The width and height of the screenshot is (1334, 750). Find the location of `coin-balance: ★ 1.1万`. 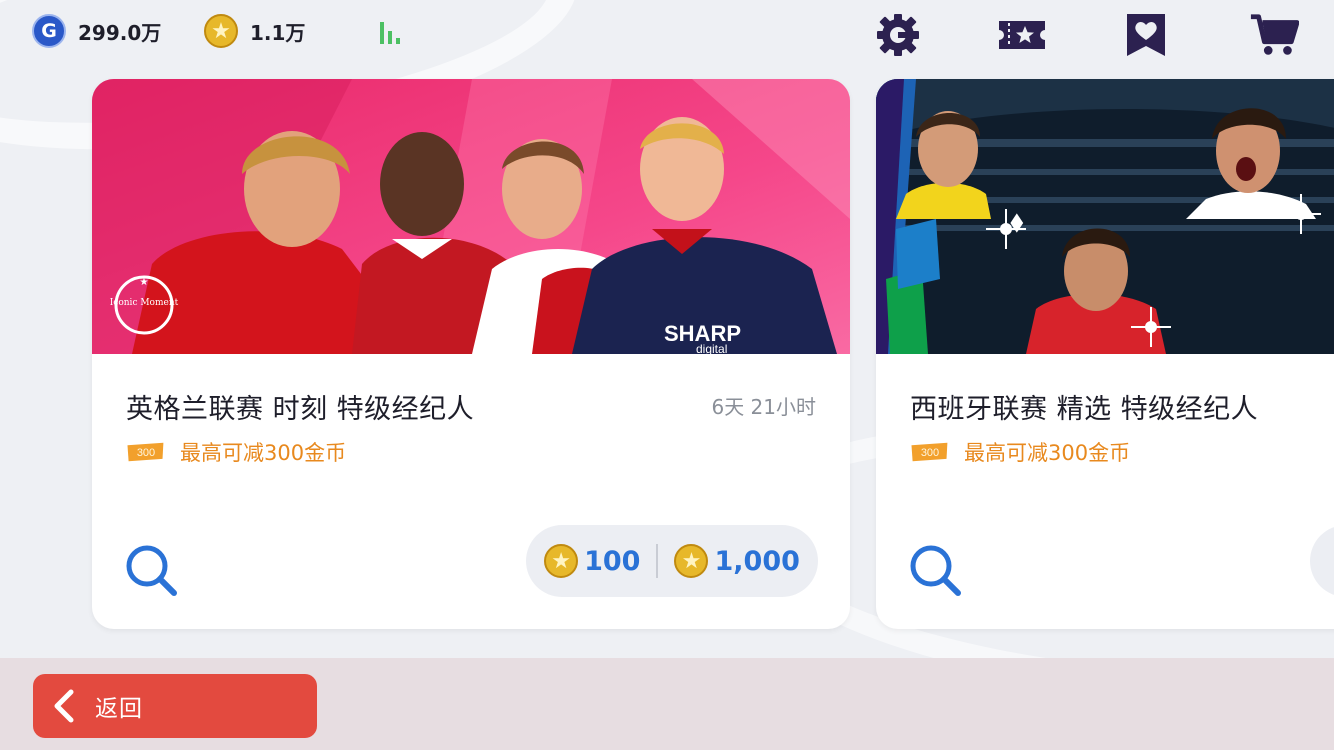

coin-balance: ★ 1.1万 is located at coordinates (254, 31).